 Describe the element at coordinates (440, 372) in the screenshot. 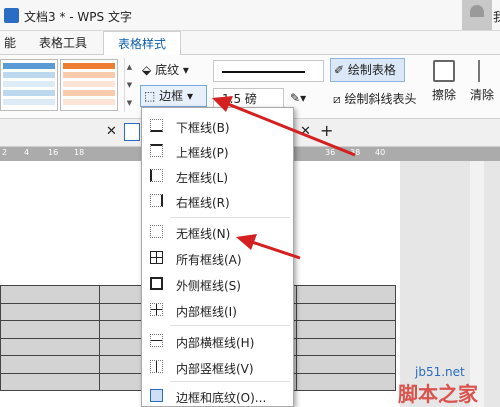

I see `watermark-domain: jb51.net` at that location.